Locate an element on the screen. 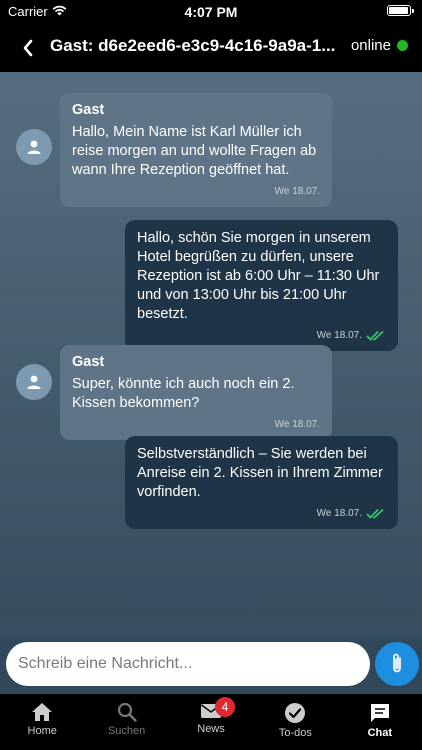 The width and height of the screenshot is (422, 750). status-bar: Carrier 4:07 PM is located at coordinates (211, 12).